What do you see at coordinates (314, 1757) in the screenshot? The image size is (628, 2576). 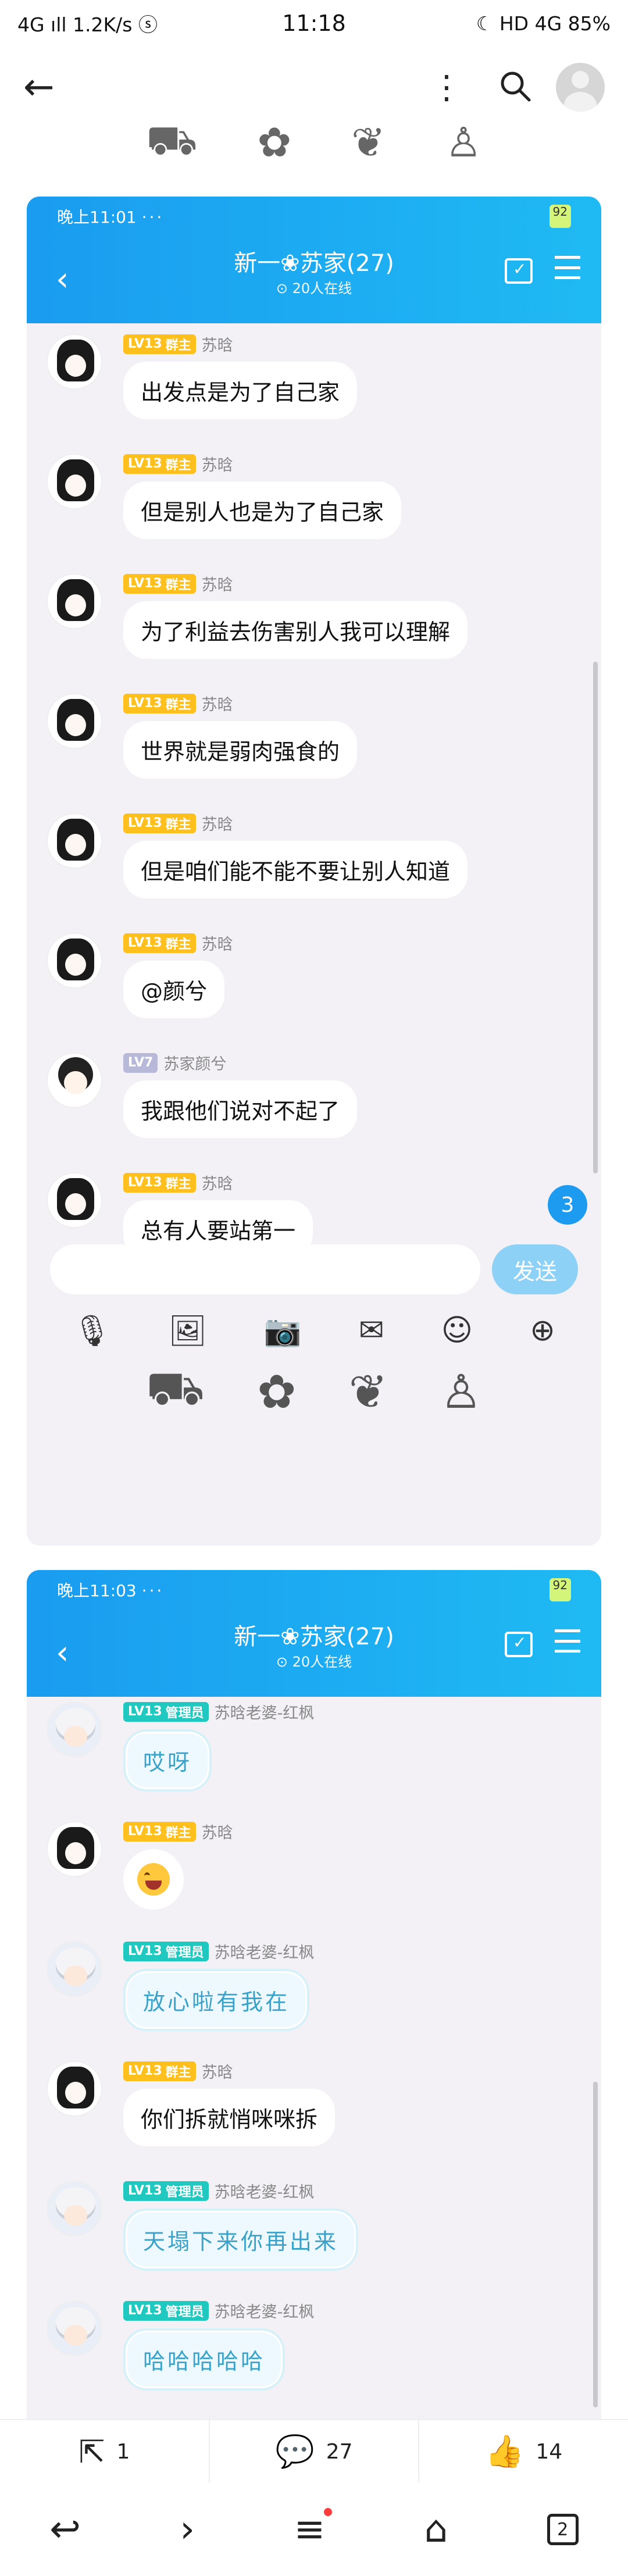 I see `message: LV13 管理员 苏晗老婆-红枫 哎呀` at bounding box center [314, 1757].